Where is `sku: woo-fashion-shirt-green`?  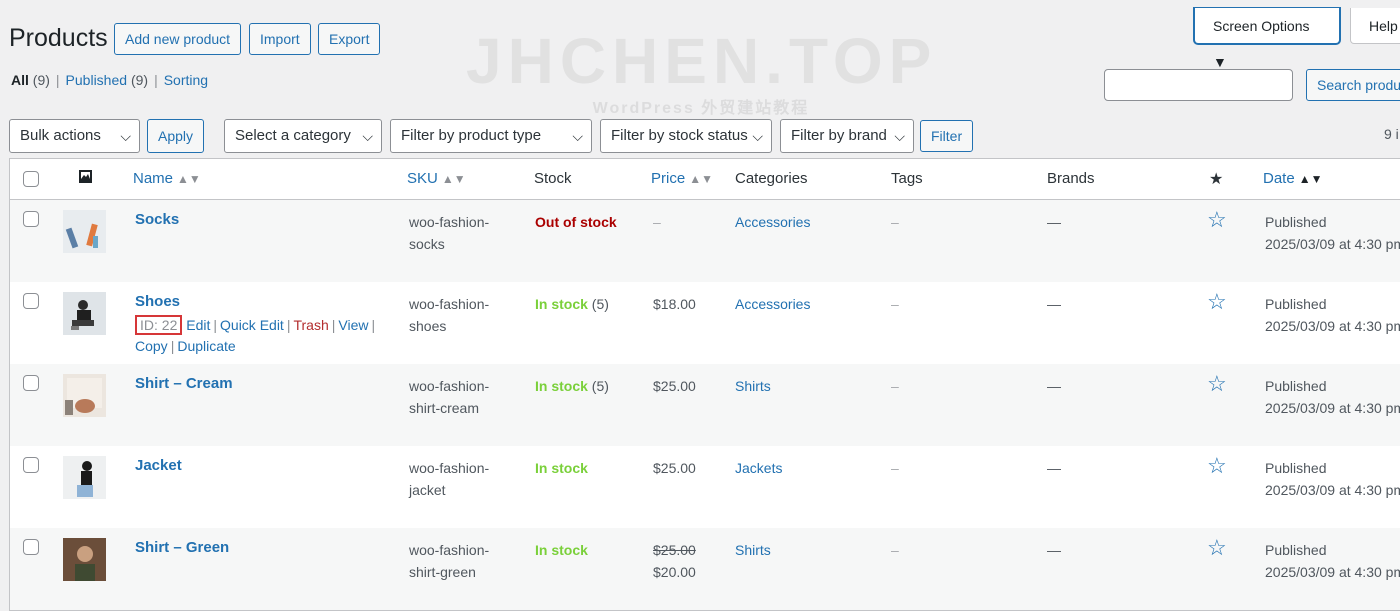 sku: woo-fashion-shirt-green is located at coordinates (449, 561).